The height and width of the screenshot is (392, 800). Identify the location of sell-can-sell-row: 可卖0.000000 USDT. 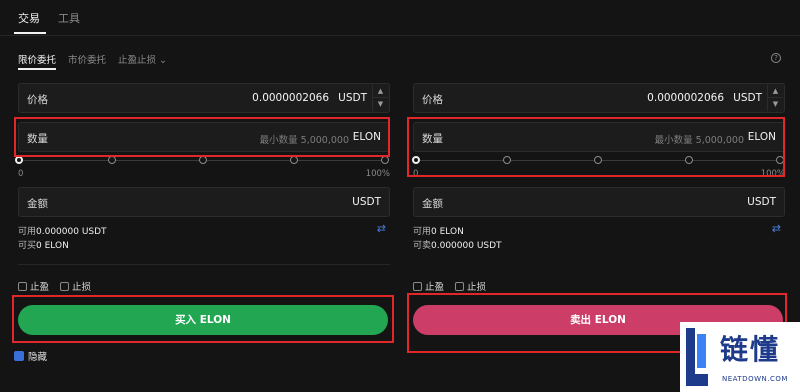
(457, 244).